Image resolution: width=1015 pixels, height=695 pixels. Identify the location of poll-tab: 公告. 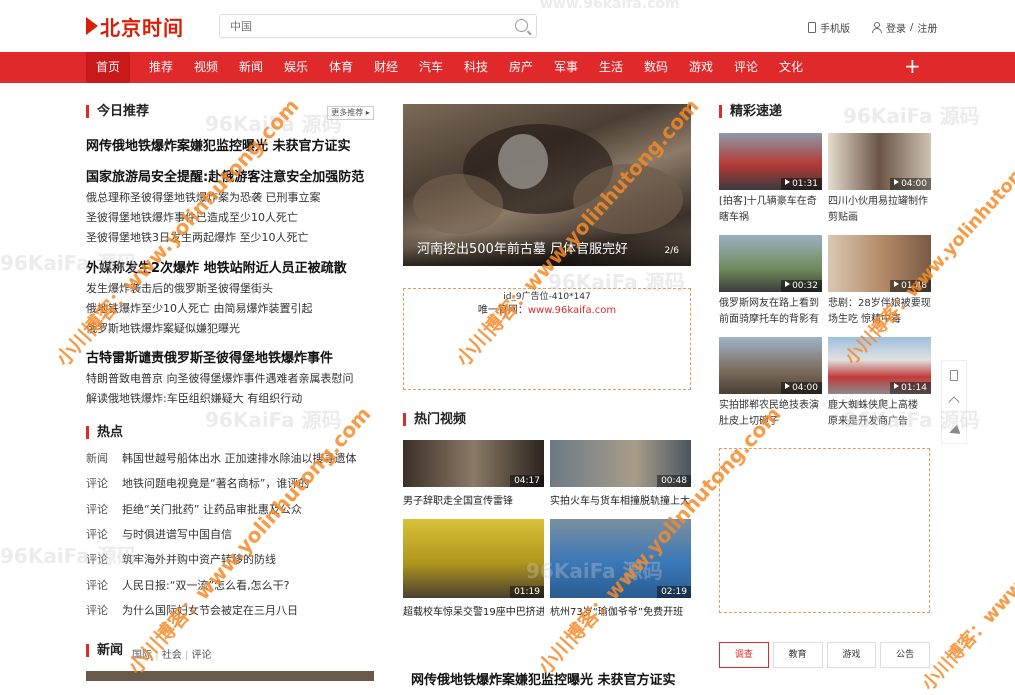
(905, 655).